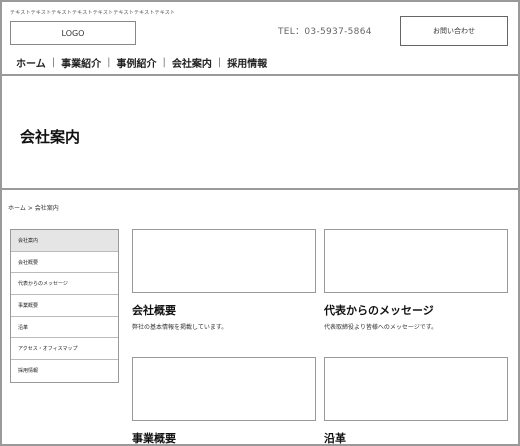 This screenshot has width=520, height=446. Describe the element at coordinates (454, 31) in the screenshot. I see `contact-button: お問い合わせ` at that location.